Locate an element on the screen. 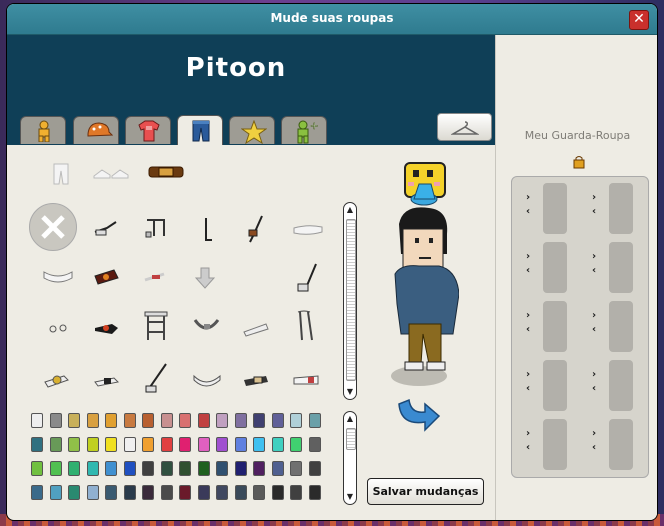 The width and height of the screenshot is (664, 526). save-changes-button: Salvar mudanças is located at coordinates (425, 491).